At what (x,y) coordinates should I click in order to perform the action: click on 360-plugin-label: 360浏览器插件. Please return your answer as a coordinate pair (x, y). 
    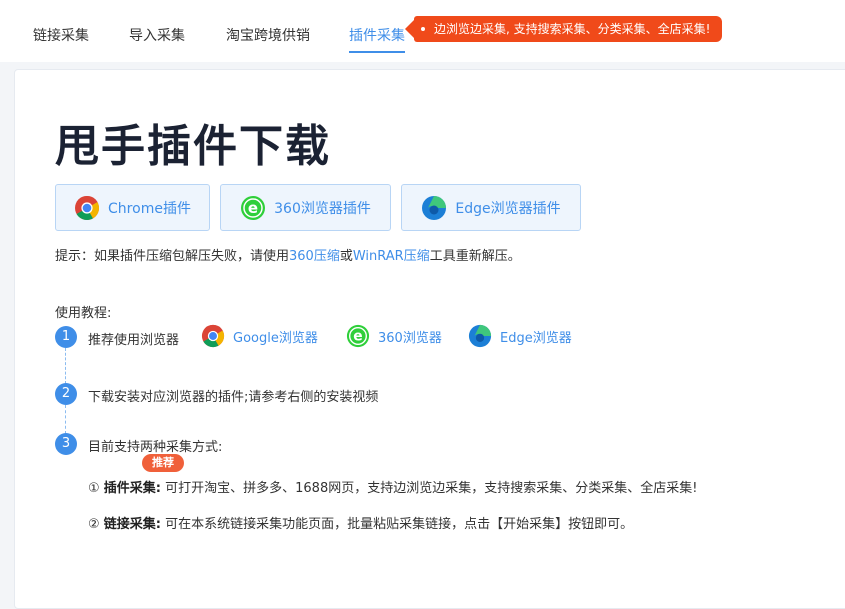
    Looking at the image, I should click on (322, 208).